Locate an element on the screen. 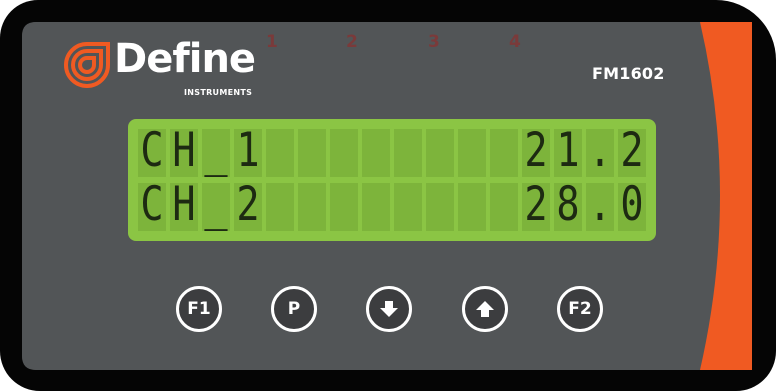 This screenshot has height=391, width=776. up-button is located at coordinates (485, 309).